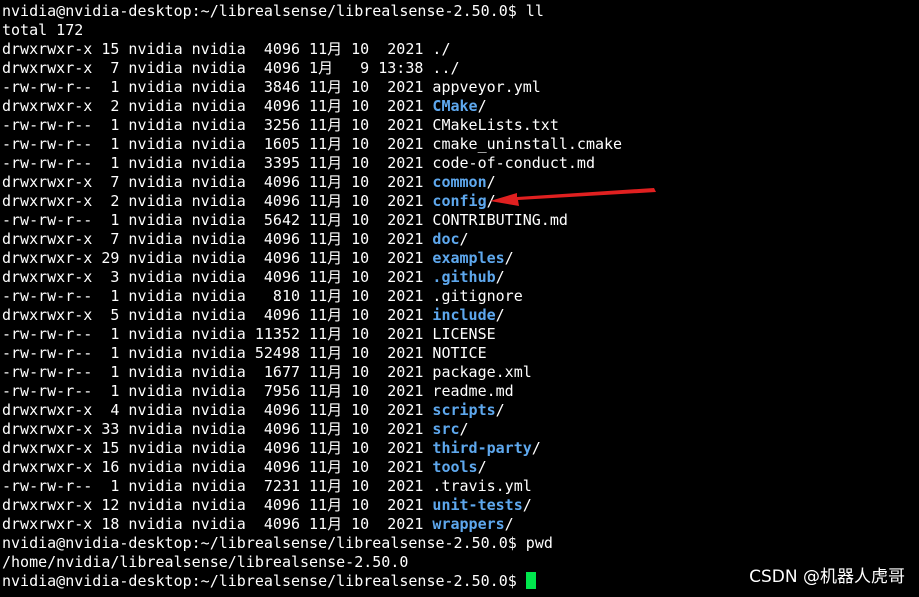 This screenshot has width=919, height=597. What do you see at coordinates (482, 486) in the screenshot?
I see `file-name: .travis.yml` at bounding box center [482, 486].